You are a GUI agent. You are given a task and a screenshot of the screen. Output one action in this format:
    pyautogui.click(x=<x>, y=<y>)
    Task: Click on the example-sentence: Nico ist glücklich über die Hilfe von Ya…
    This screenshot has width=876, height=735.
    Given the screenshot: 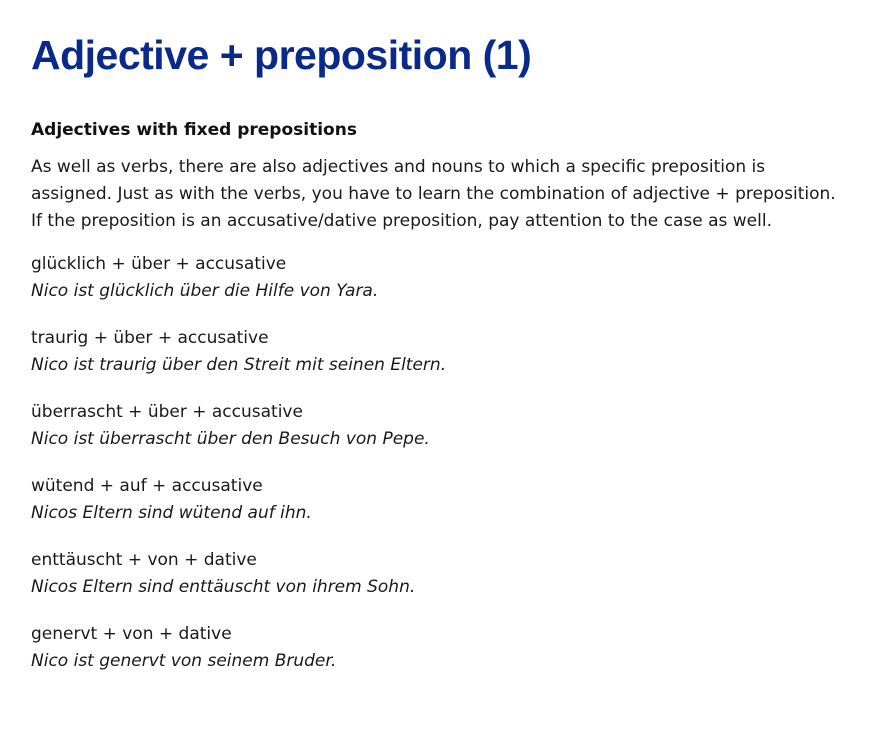 What is the action you would take?
    pyautogui.click(x=205, y=291)
    